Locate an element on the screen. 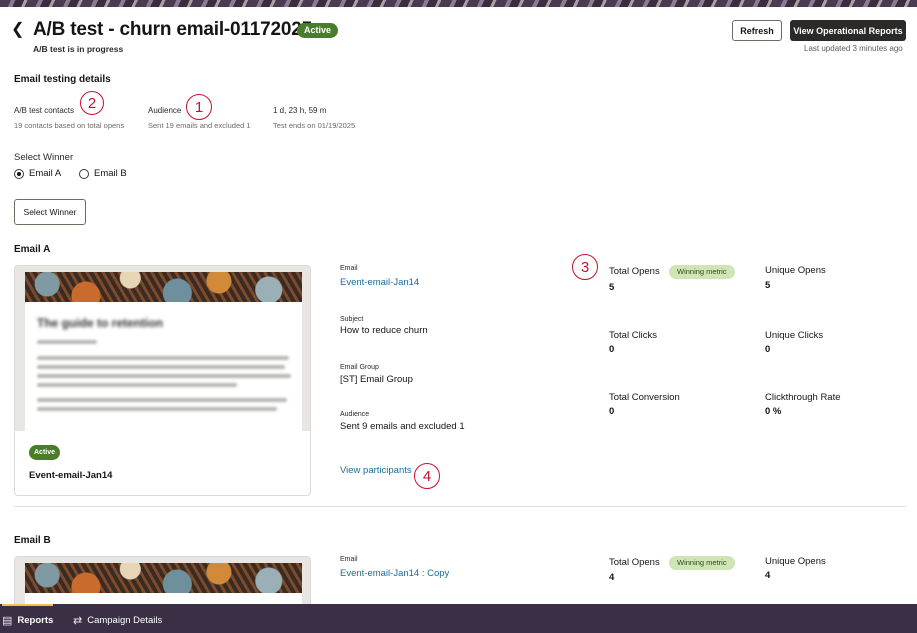  card-email-name: Event-email-Jan14 is located at coordinates (71, 475).